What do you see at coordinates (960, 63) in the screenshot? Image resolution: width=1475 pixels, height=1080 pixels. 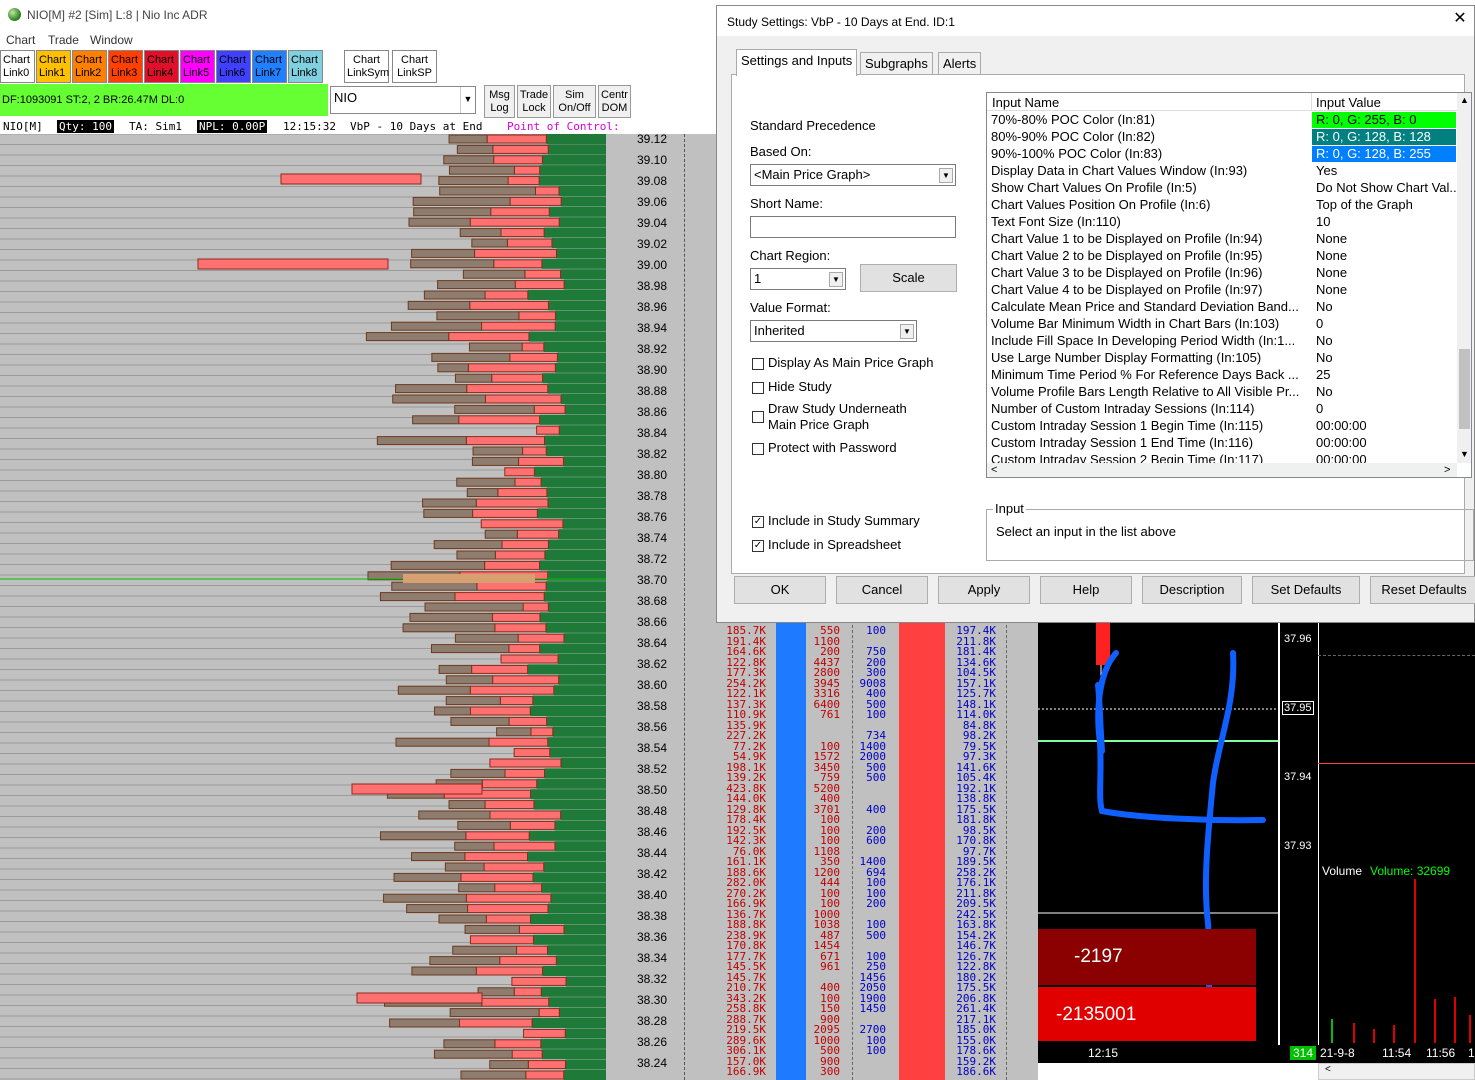 I see `tab-alerts: Alerts` at bounding box center [960, 63].